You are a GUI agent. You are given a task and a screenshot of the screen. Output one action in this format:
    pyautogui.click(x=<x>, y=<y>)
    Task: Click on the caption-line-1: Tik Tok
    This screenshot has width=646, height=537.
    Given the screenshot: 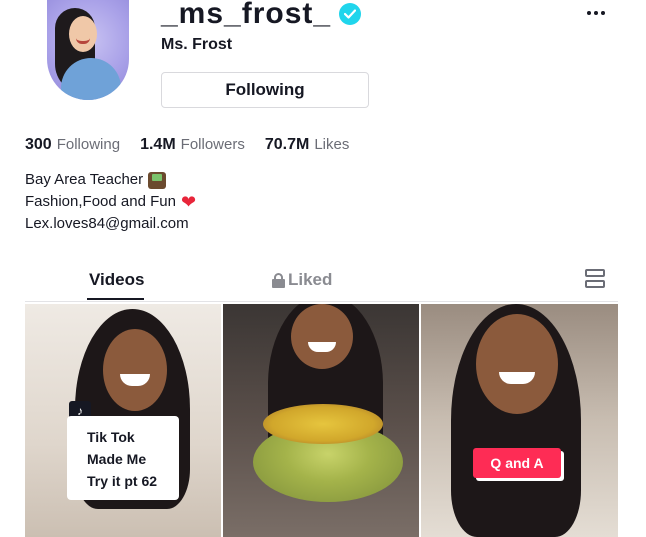 What is the action you would take?
    pyautogui.click(x=111, y=437)
    